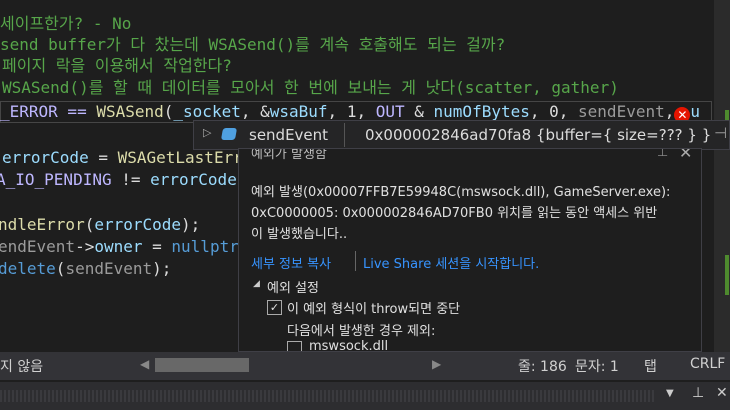  Describe the element at coordinates (21, 366) in the screenshot. I see `status-issues: 지 않음` at that location.